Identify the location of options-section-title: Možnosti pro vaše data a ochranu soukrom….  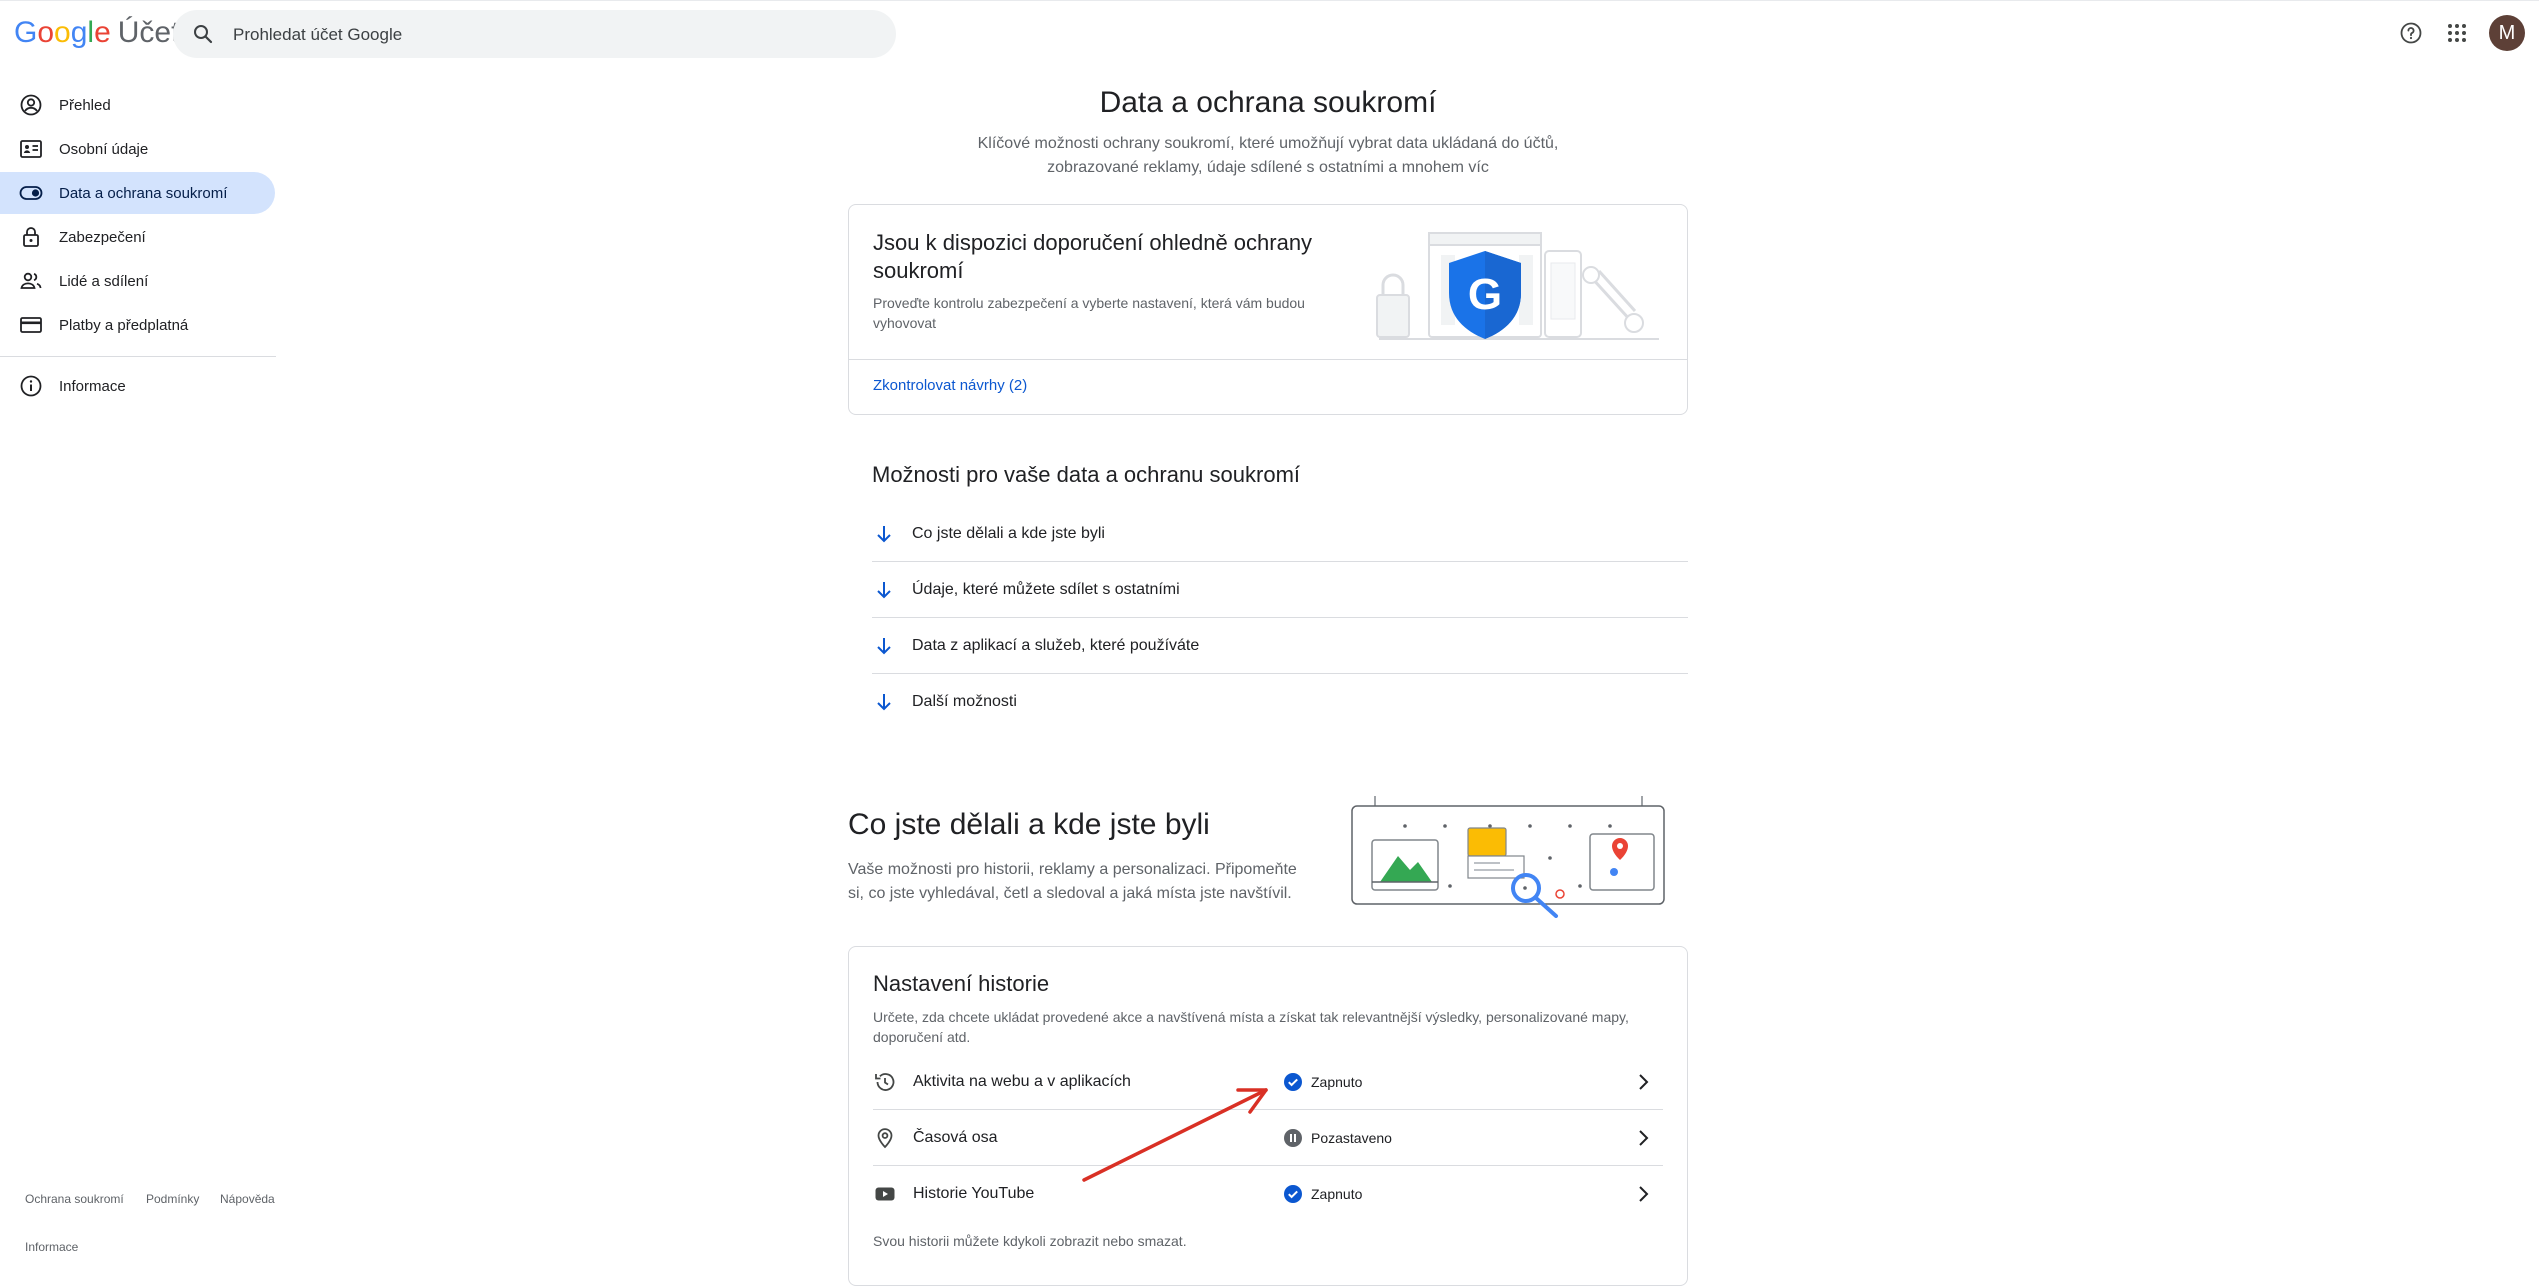
(1086, 474).